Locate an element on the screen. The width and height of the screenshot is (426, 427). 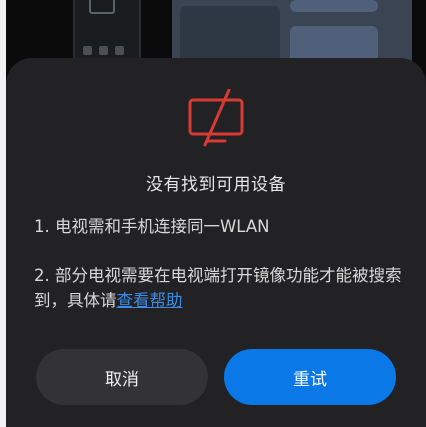
phone-screen-icon is located at coordinates (102, 7).